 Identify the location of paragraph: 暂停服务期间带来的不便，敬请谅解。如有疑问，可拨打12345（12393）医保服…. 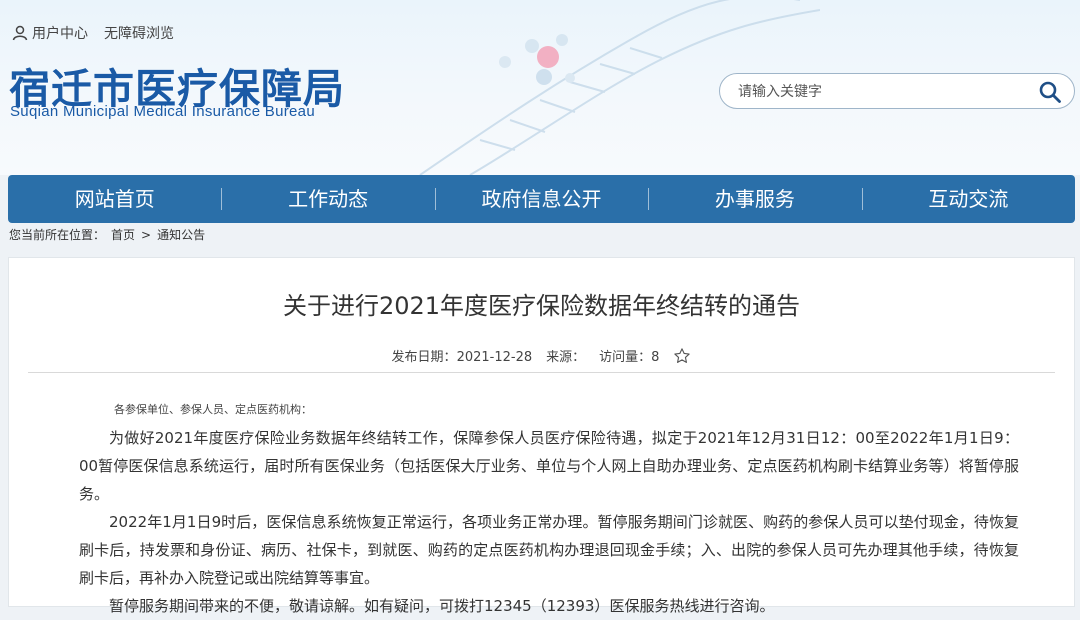
(442, 606).